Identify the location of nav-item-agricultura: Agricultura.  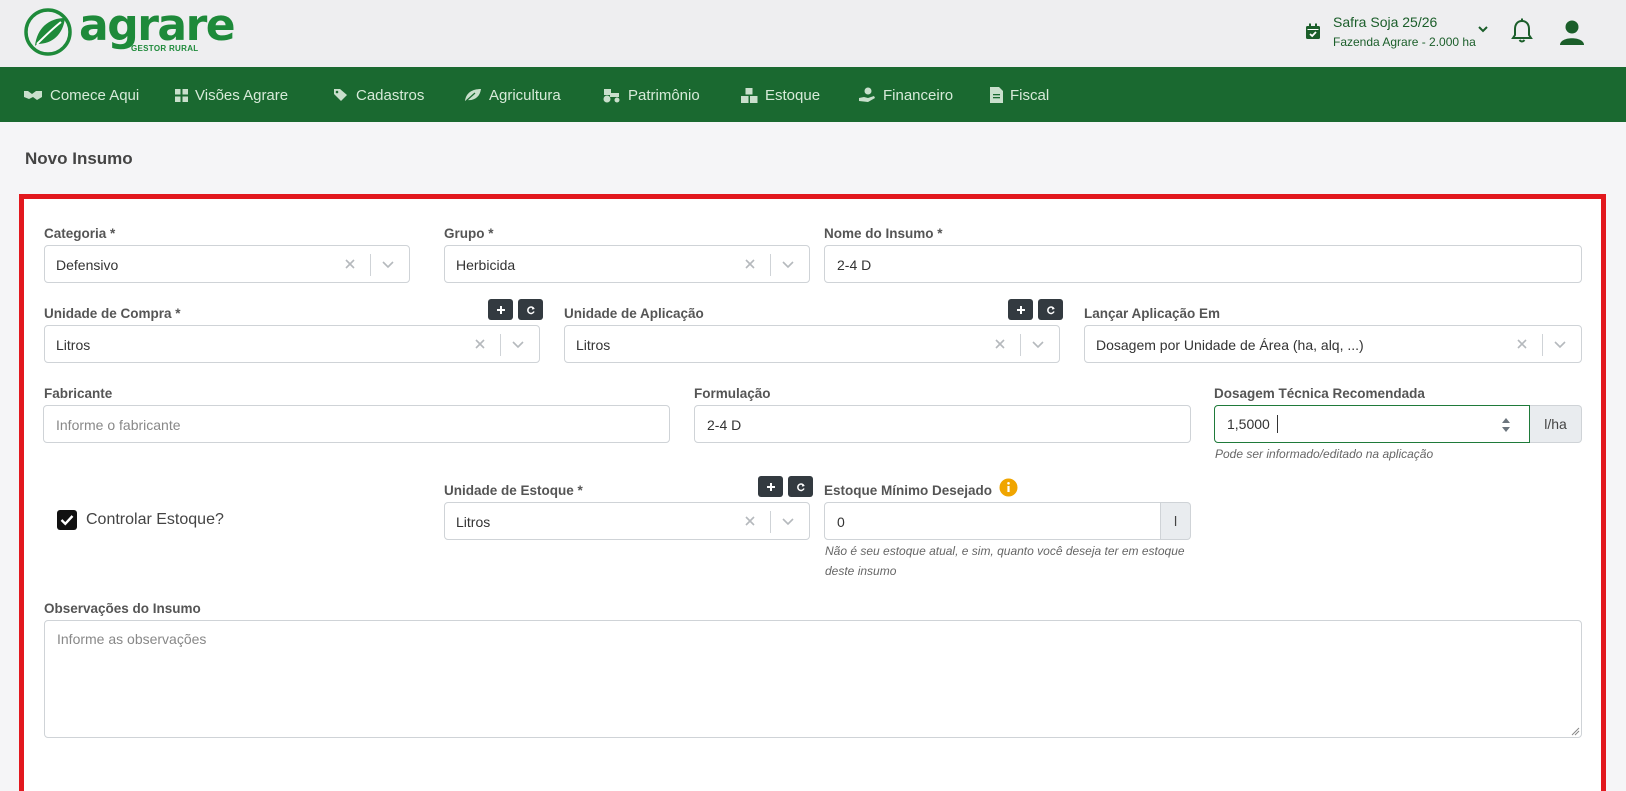
(512, 95).